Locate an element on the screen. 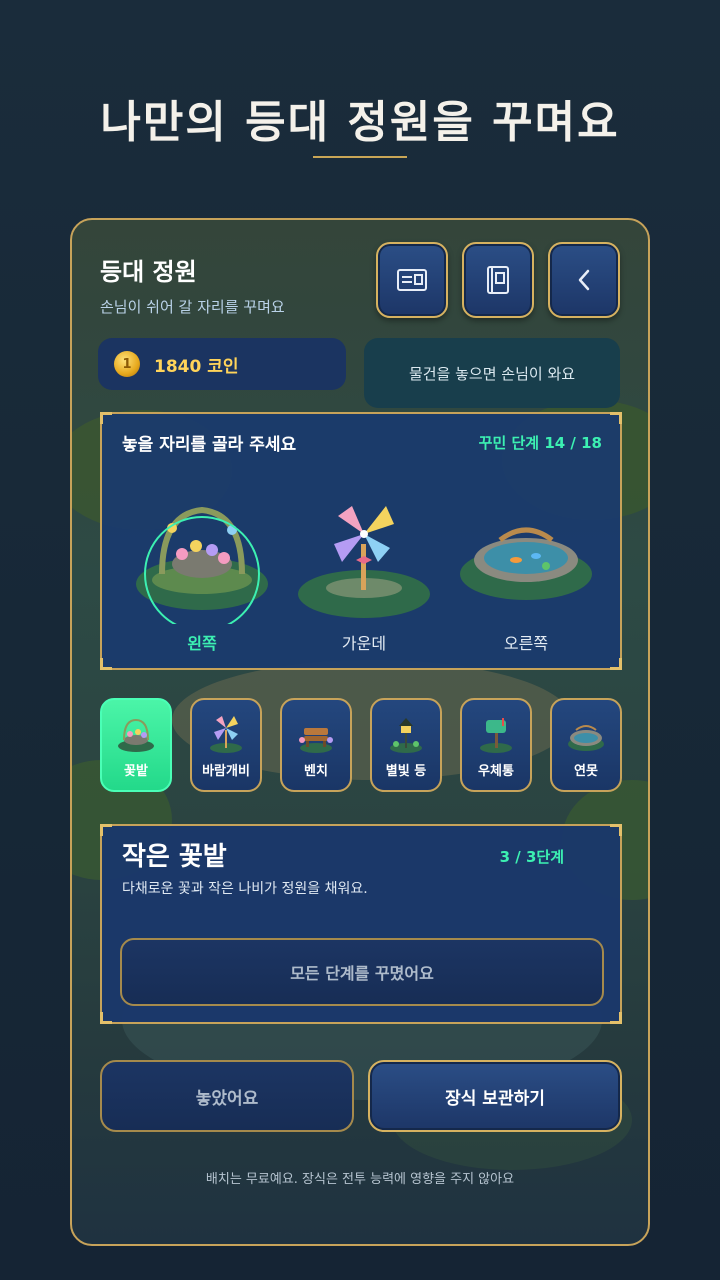 The image size is (720, 1280). coin-icon: 1 is located at coordinates (127, 364).